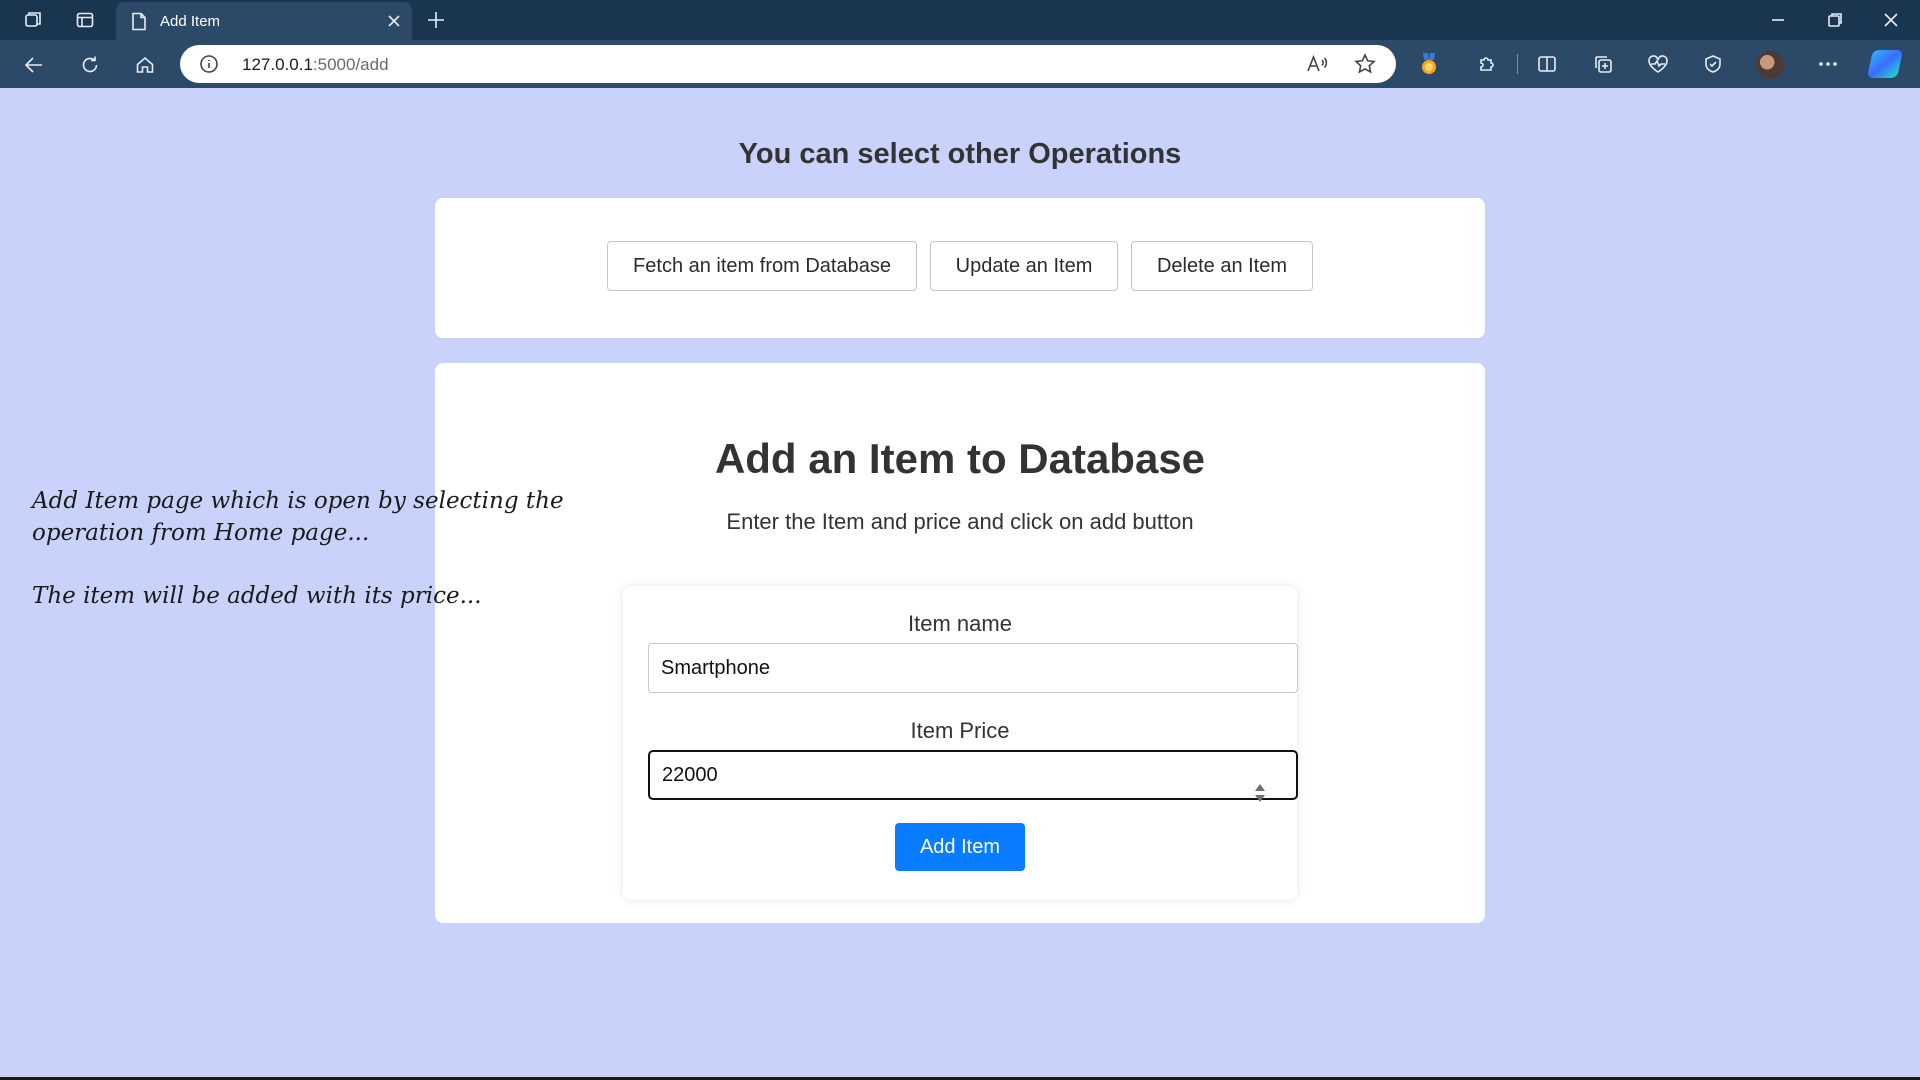 Image resolution: width=1920 pixels, height=1080 pixels. I want to click on add-item-button: Add Item, so click(960, 847).